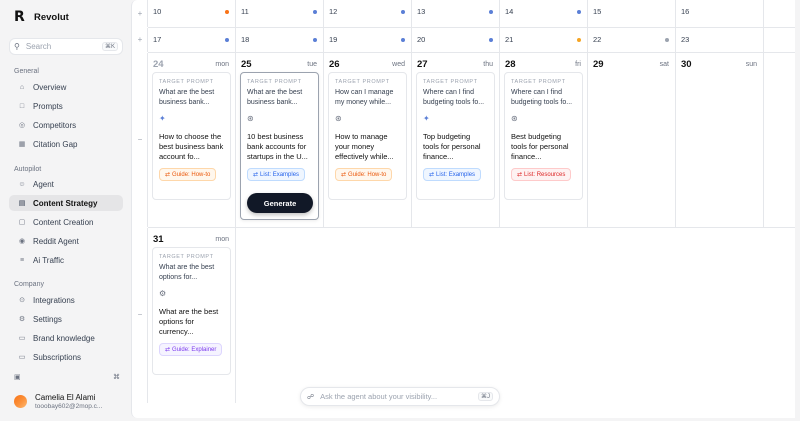  Describe the element at coordinates (66, 319) in the screenshot. I see `sidebar-item-settings: ⚙ Settings` at that location.